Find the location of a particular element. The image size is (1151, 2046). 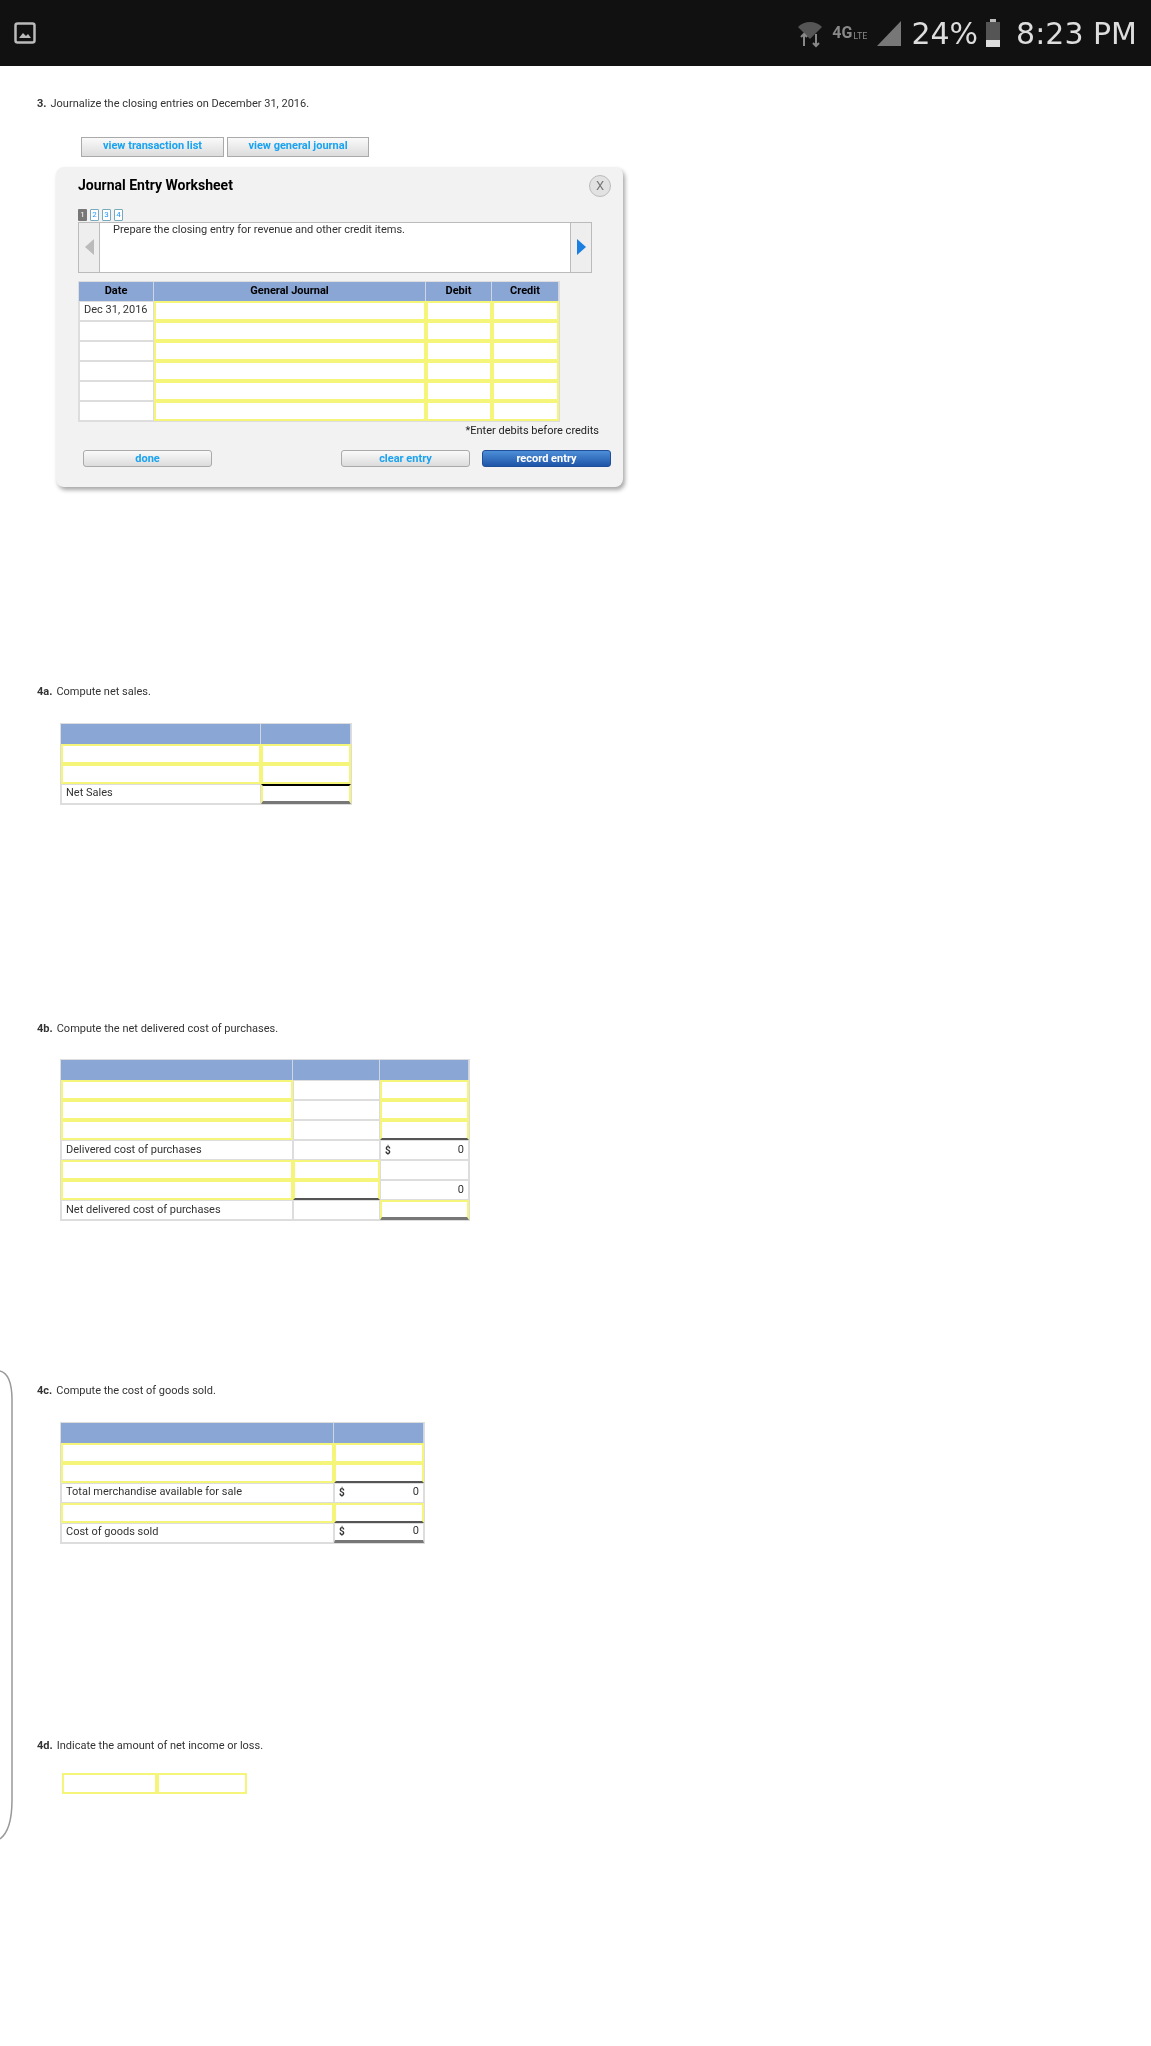

battery-percentage: 24% is located at coordinates (945, 33).